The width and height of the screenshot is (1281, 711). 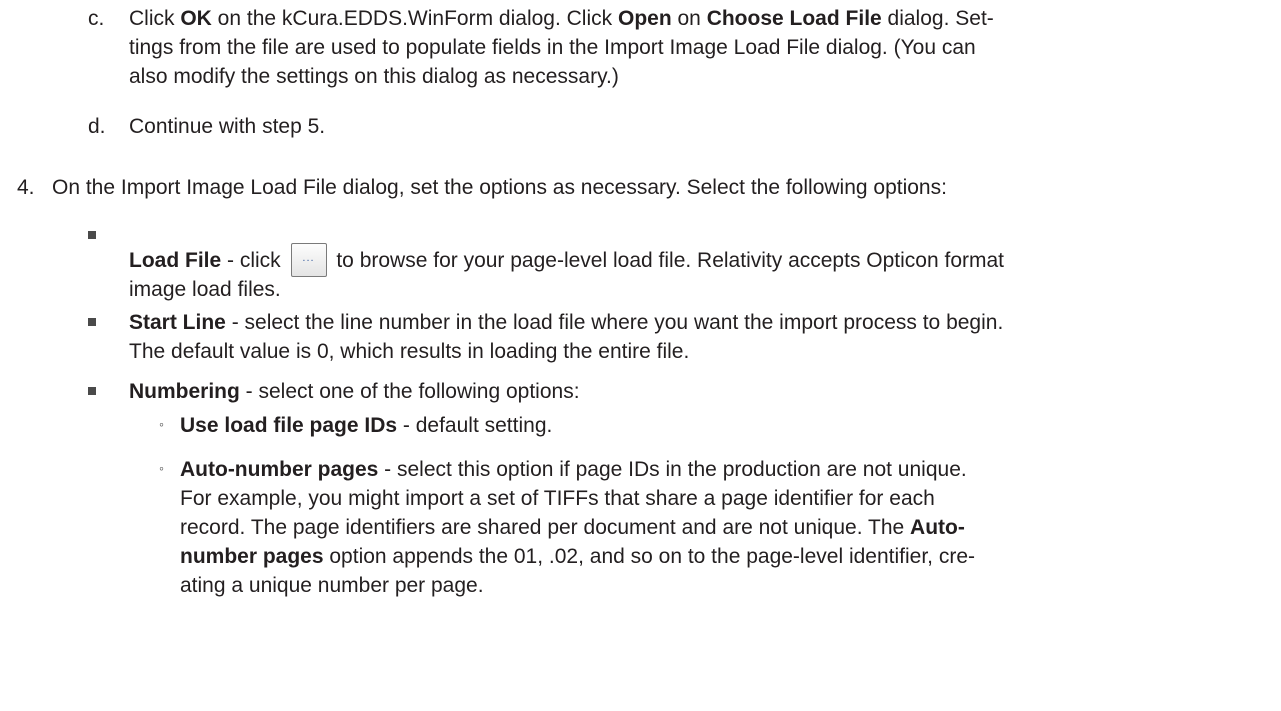 What do you see at coordinates (279, 469) in the screenshot?
I see `auto-number-term: Auto-number pages` at bounding box center [279, 469].